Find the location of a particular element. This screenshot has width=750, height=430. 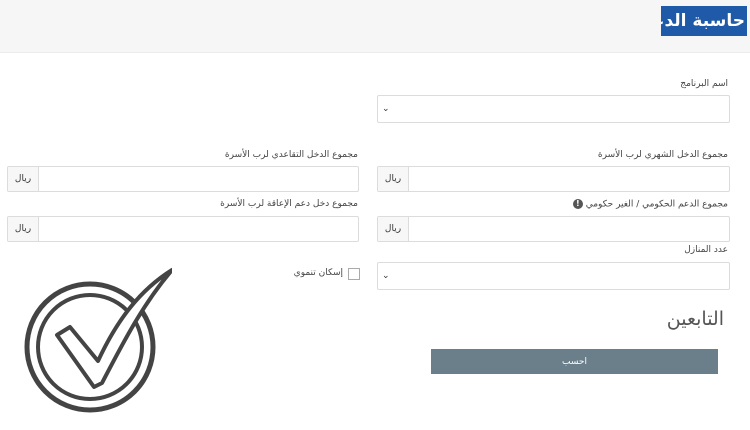

gov-support-label: مجموع الدعم الحكومي / الغير حكومي ! is located at coordinates (649, 204).